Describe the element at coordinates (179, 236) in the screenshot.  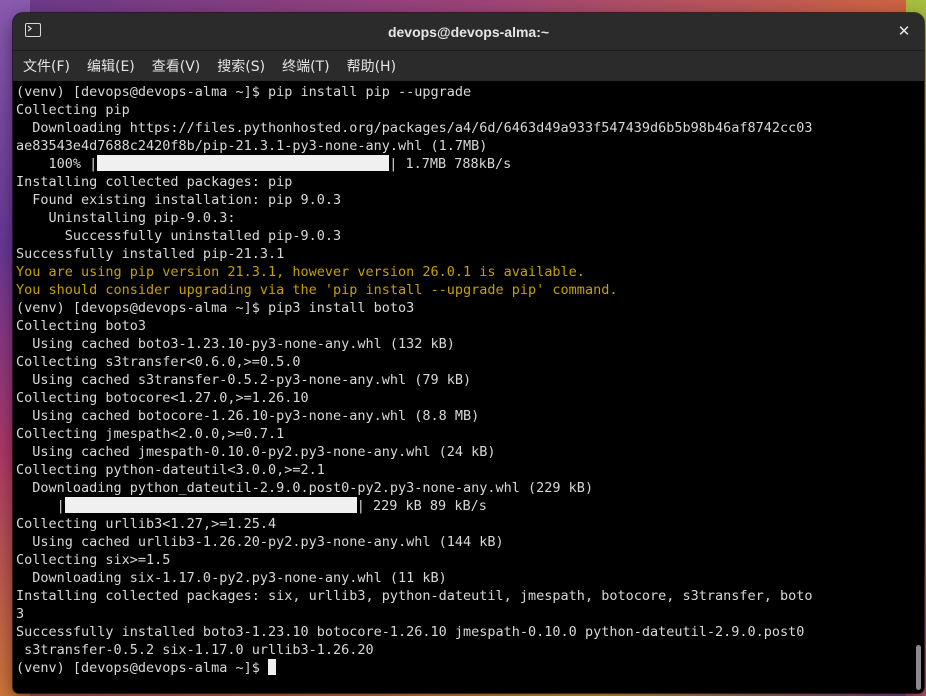
I see `output-line: Successfully uninstalled pip-9.0.3` at that location.